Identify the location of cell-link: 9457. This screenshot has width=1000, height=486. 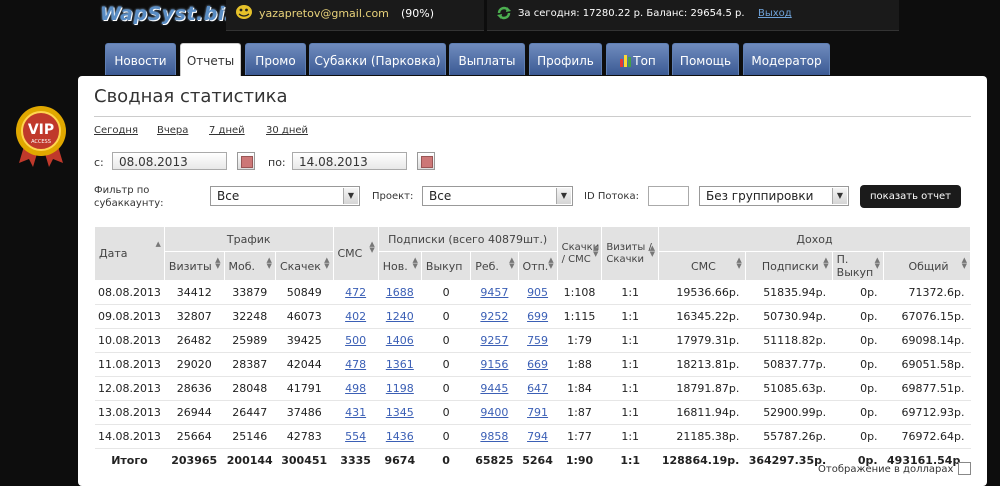
(494, 292).